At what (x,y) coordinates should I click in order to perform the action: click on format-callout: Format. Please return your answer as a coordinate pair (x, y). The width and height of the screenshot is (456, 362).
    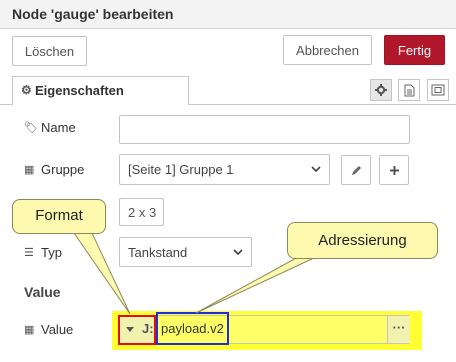
    Looking at the image, I should click on (59, 216).